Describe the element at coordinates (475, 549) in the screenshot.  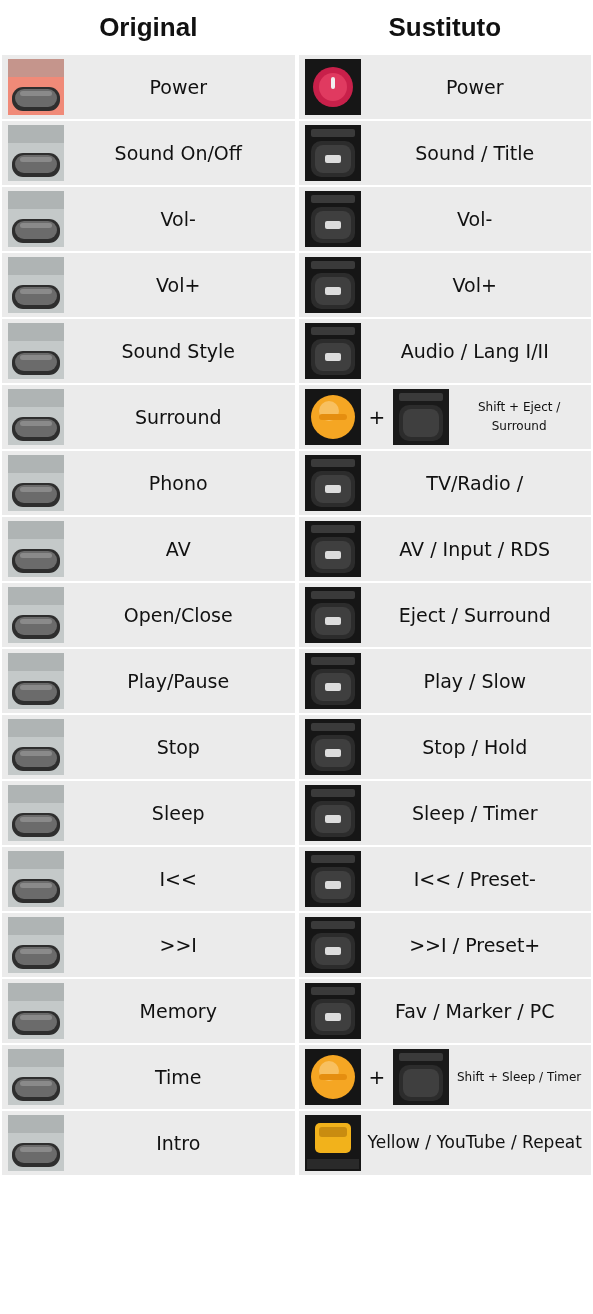
I see `button-label: AV / Input / RDS` at that location.